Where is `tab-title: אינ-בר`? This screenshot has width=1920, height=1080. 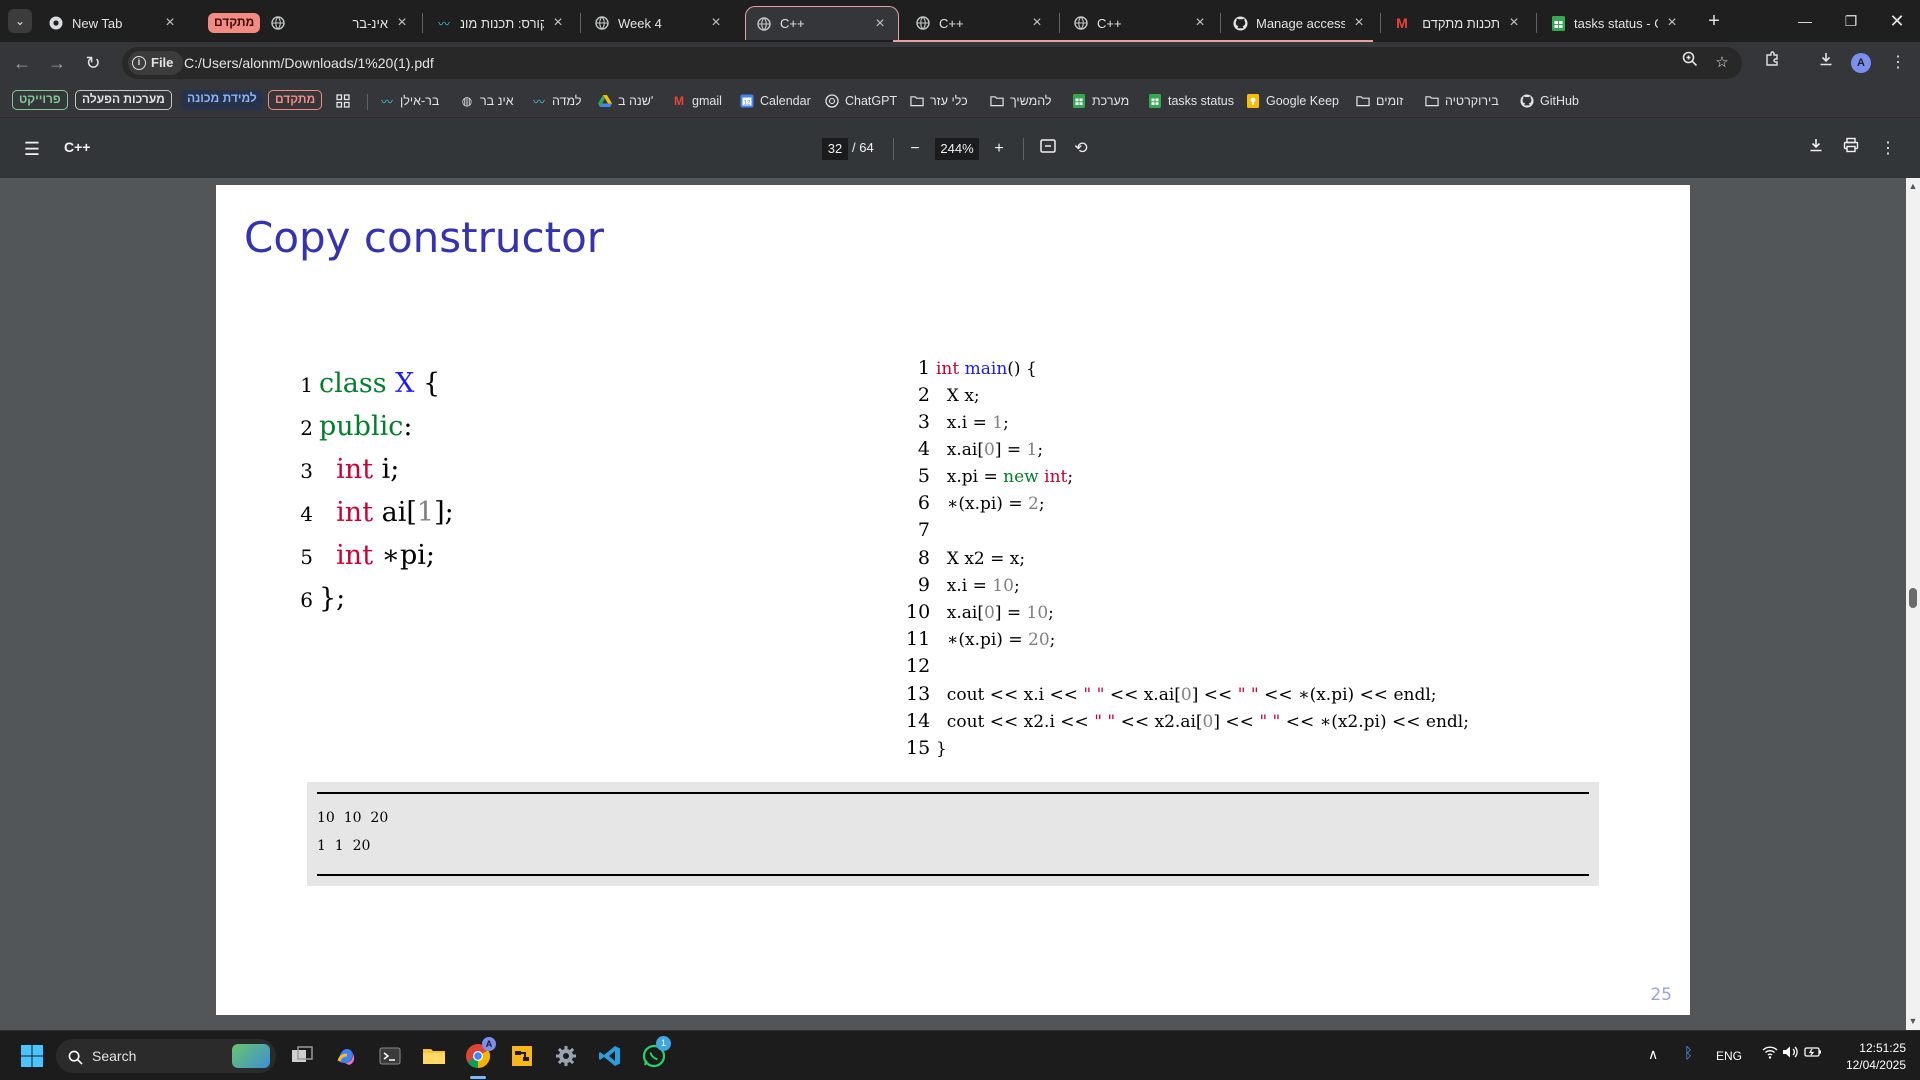 tab-title: אינ-בר is located at coordinates (370, 23).